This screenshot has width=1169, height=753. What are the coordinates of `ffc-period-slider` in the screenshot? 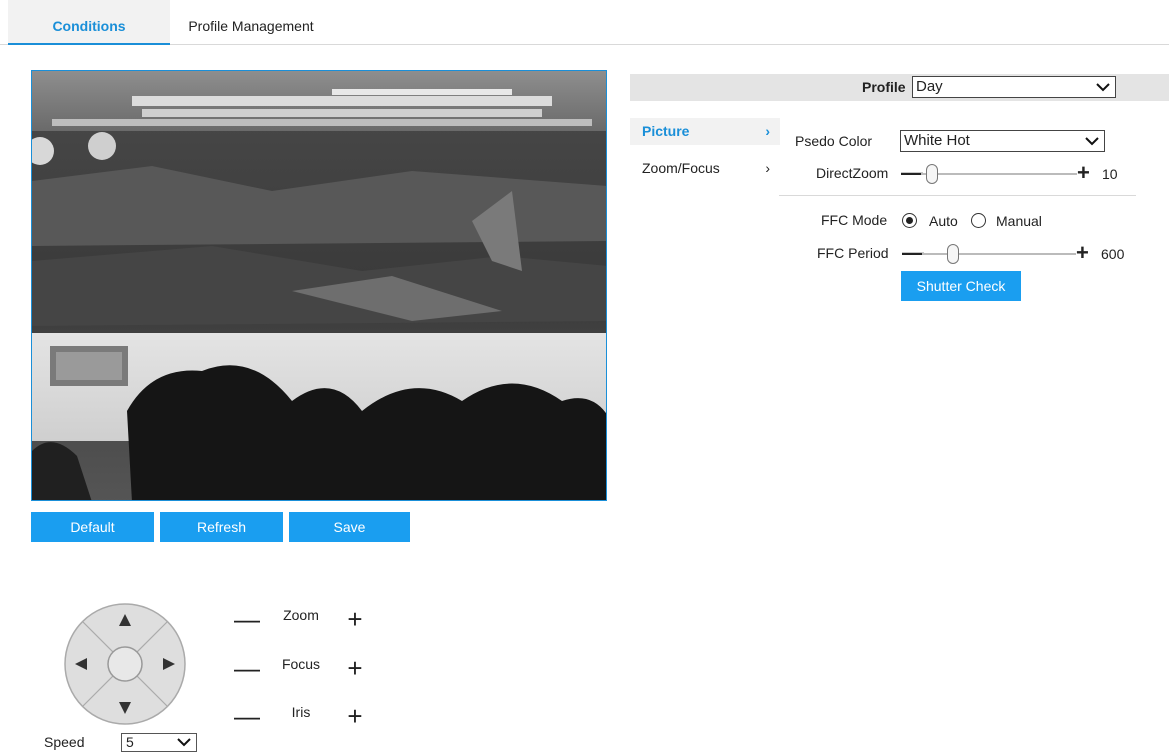 It's located at (999, 254).